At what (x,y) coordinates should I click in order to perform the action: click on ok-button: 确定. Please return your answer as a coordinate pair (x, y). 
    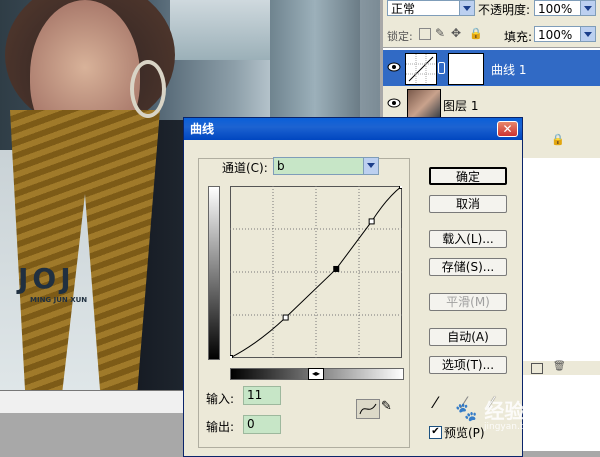
    Looking at the image, I should click on (468, 176).